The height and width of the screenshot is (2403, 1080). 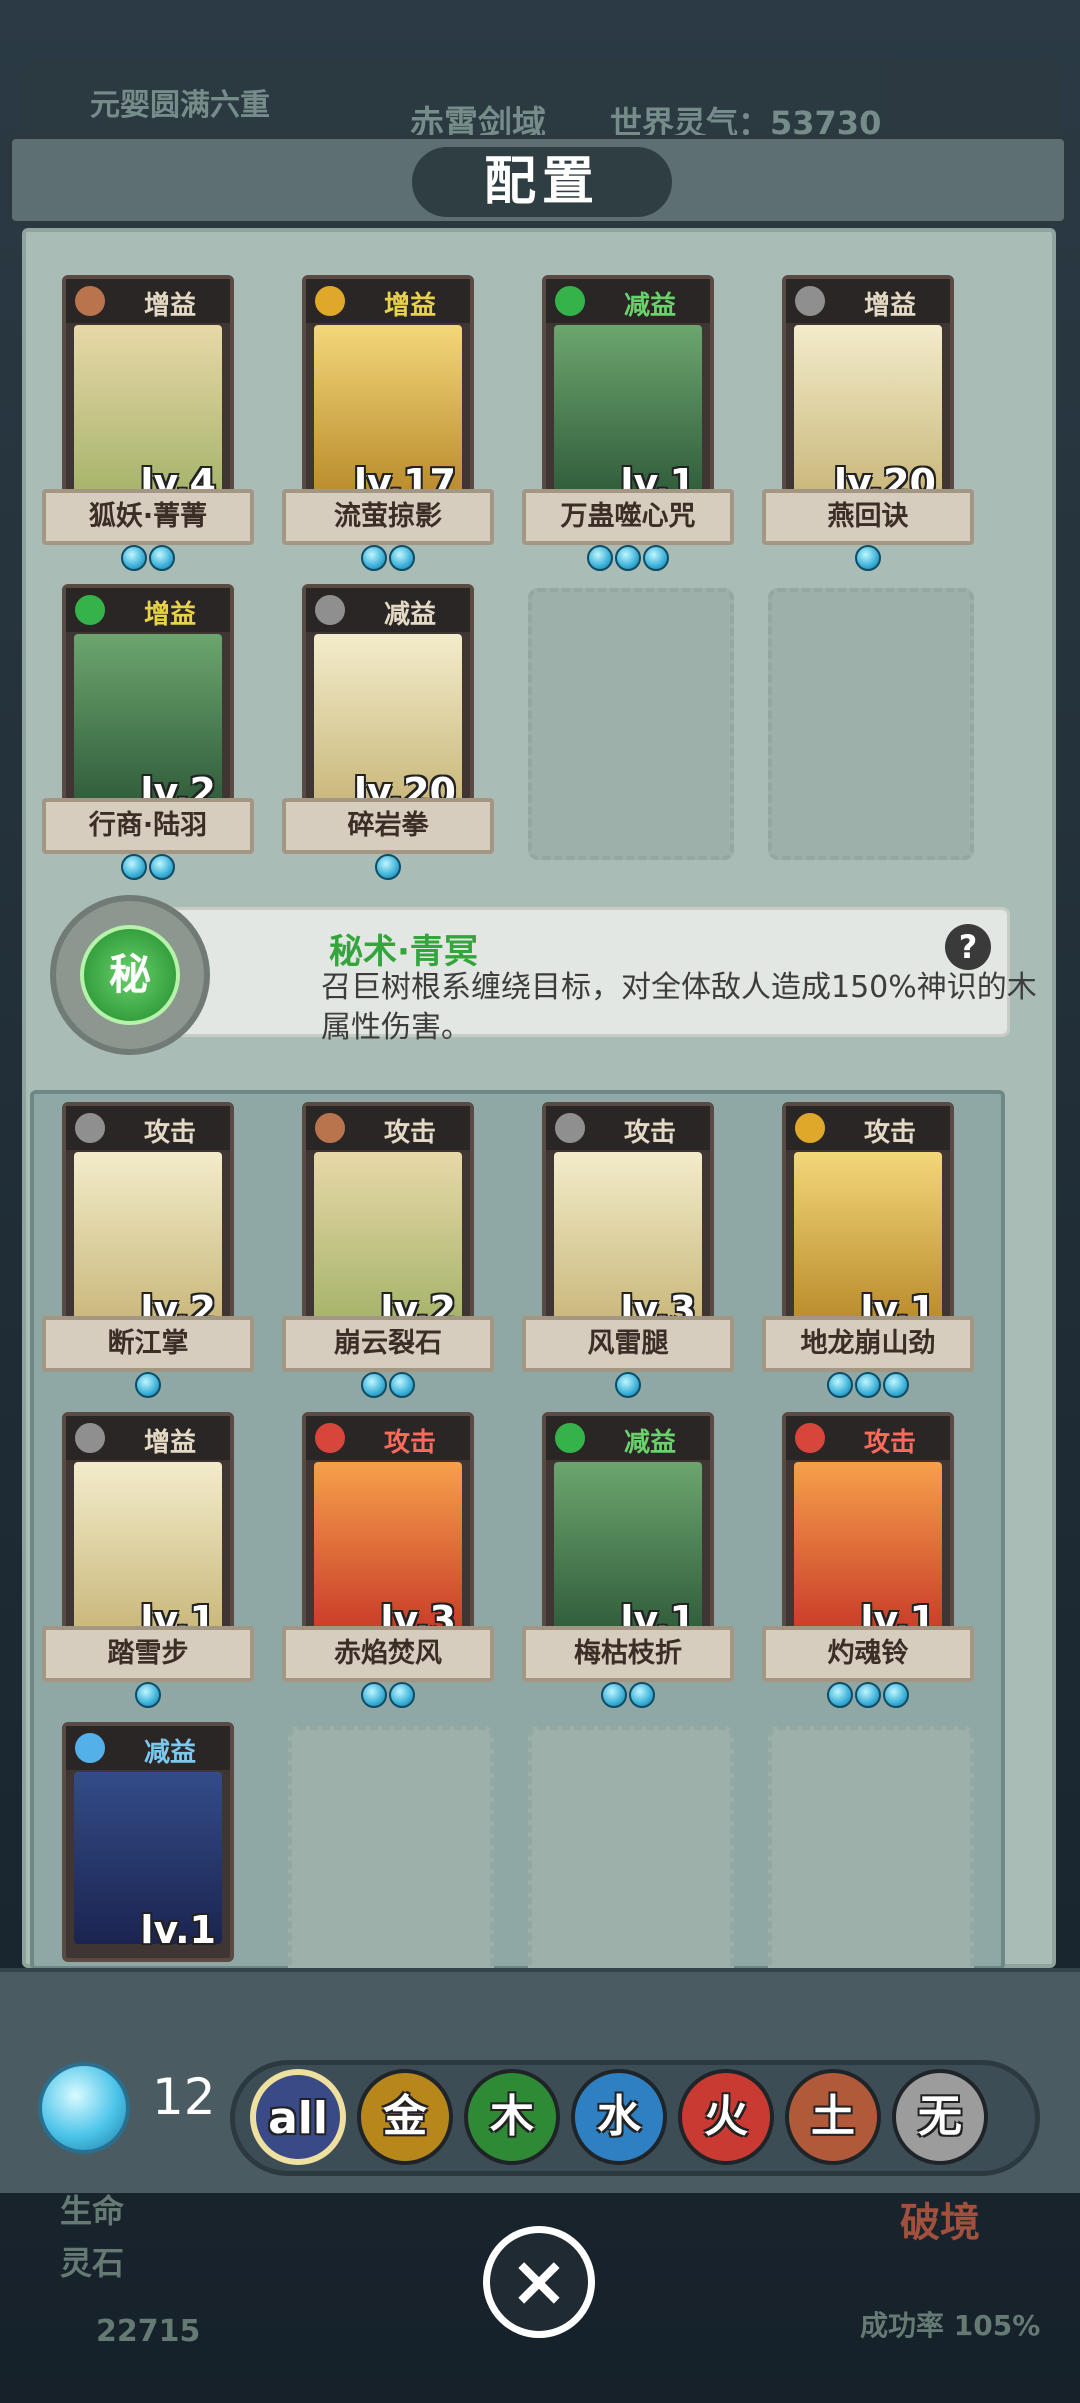 What do you see at coordinates (542, 182) in the screenshot?
I see `dialog-title: 配置` at bounding box center [542, 182].